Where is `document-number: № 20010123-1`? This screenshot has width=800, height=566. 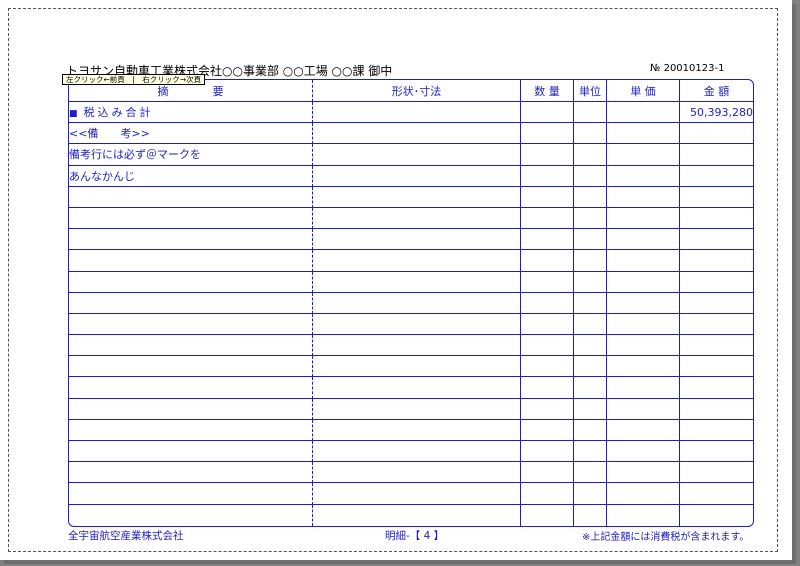
document-number: № 20010123-1 is located at coordinates (687, 68).